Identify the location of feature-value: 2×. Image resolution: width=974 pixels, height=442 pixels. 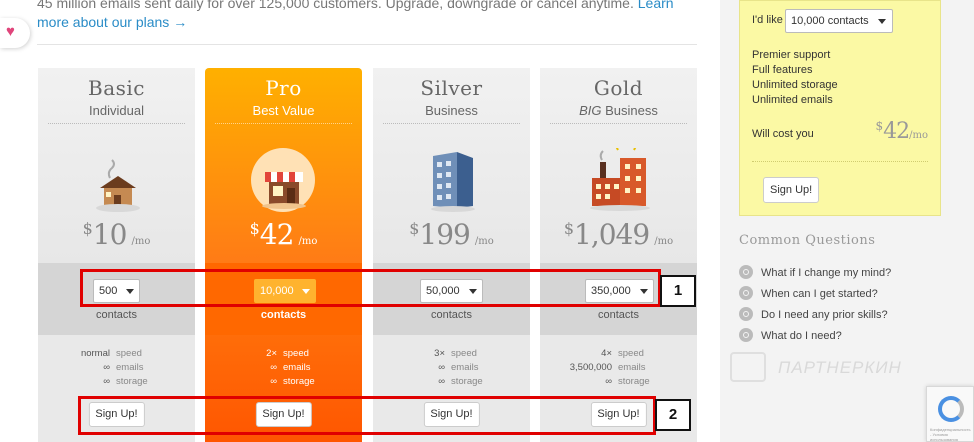
(271, 353).